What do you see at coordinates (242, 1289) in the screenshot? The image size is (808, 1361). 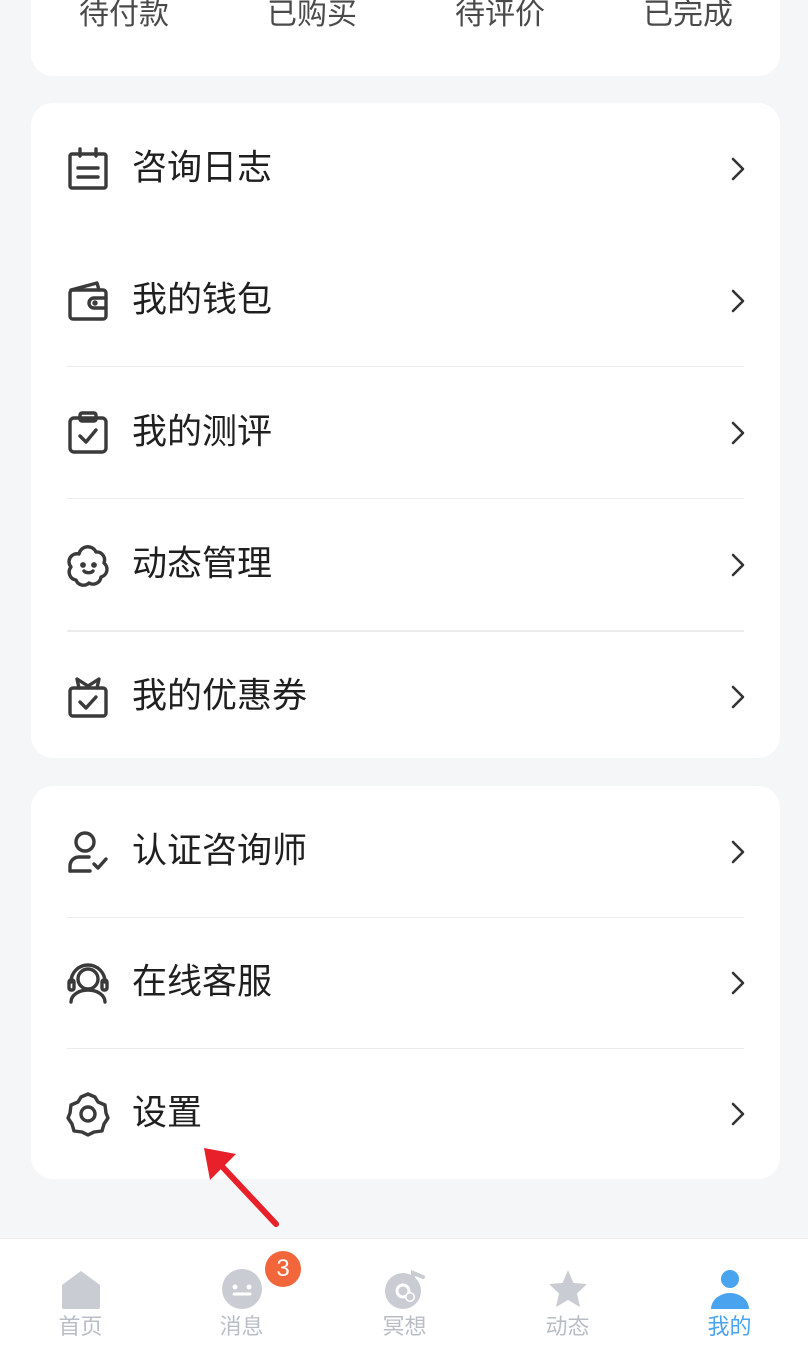 I see `chat-icon` at bounding box center [242, 1289].